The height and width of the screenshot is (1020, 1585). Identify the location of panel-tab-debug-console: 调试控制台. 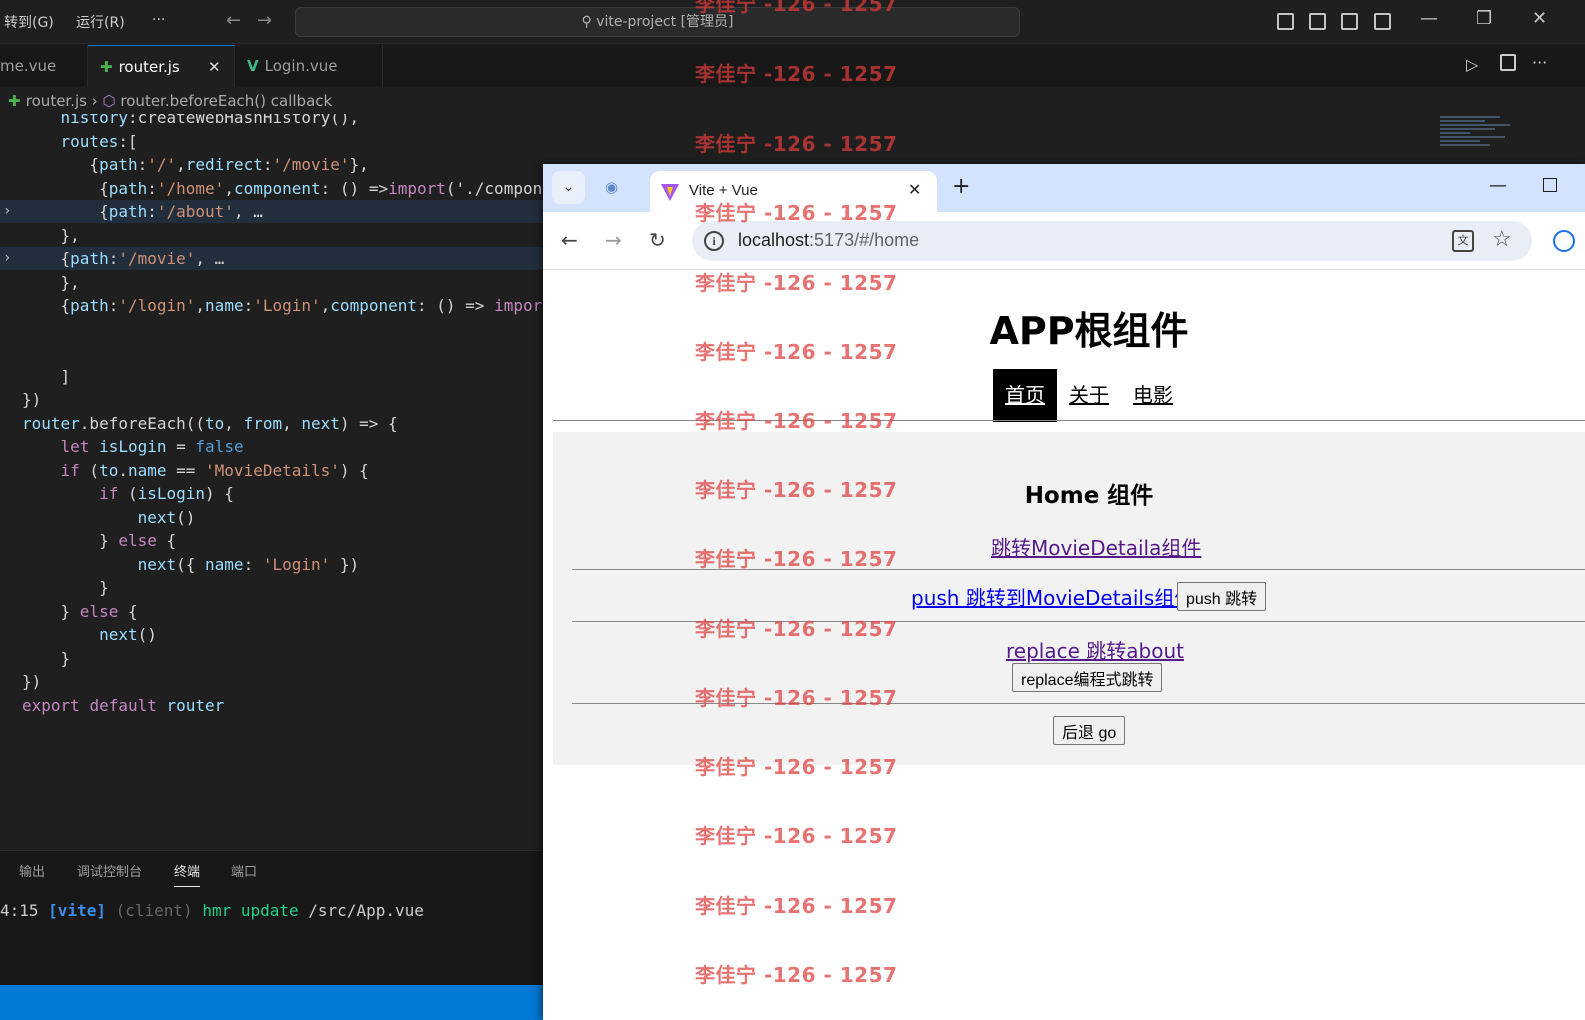
(109, 870).